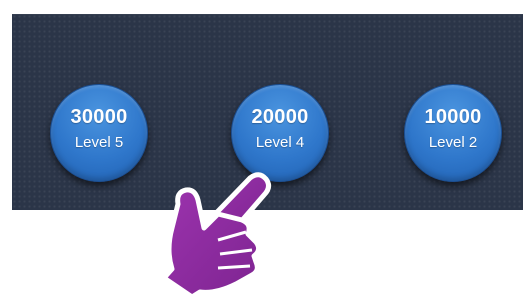 This screenshot has height=298, width=523. What do you see at coordinates (453, 142) in the screenshot?
I see `level-2-label: Level 2` at bounding box center [453, 142].